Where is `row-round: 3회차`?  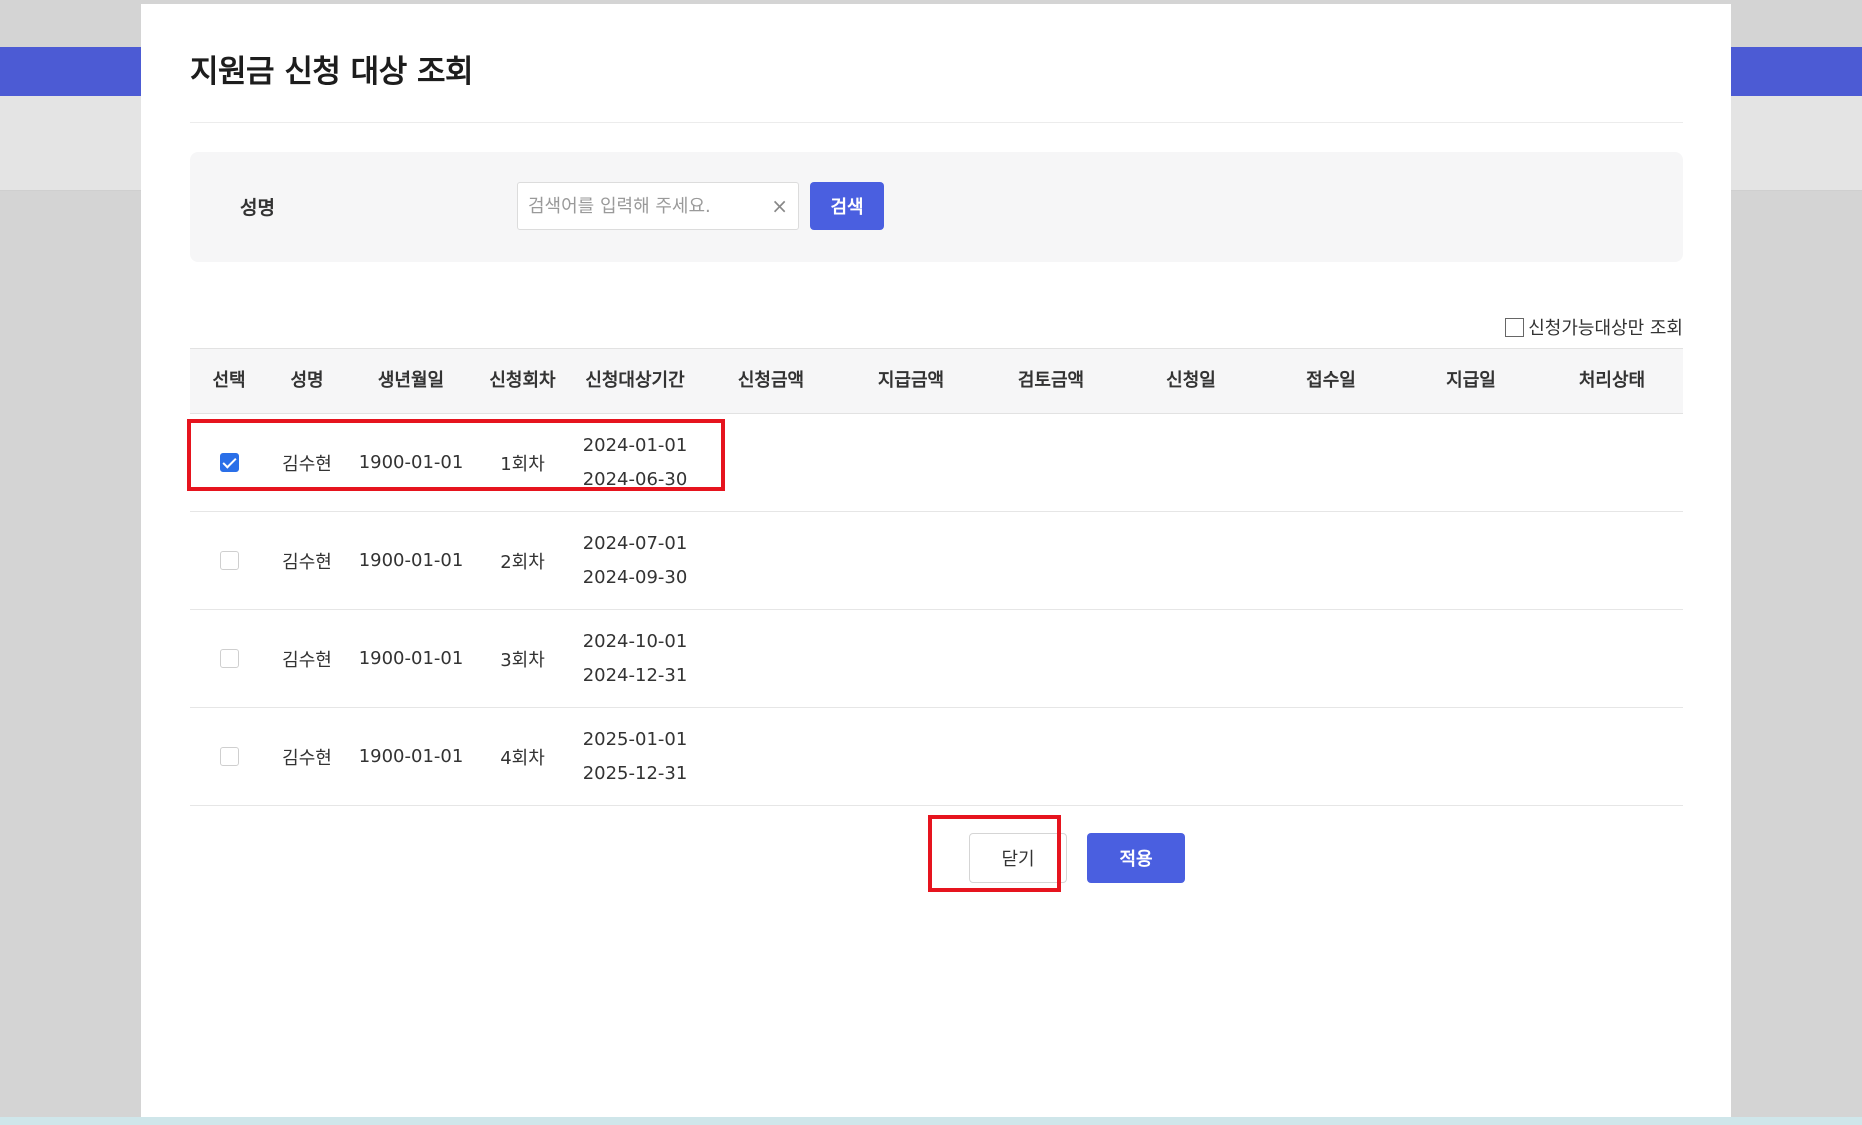 row-round: 3회차 is located at coordinates (522, 660).